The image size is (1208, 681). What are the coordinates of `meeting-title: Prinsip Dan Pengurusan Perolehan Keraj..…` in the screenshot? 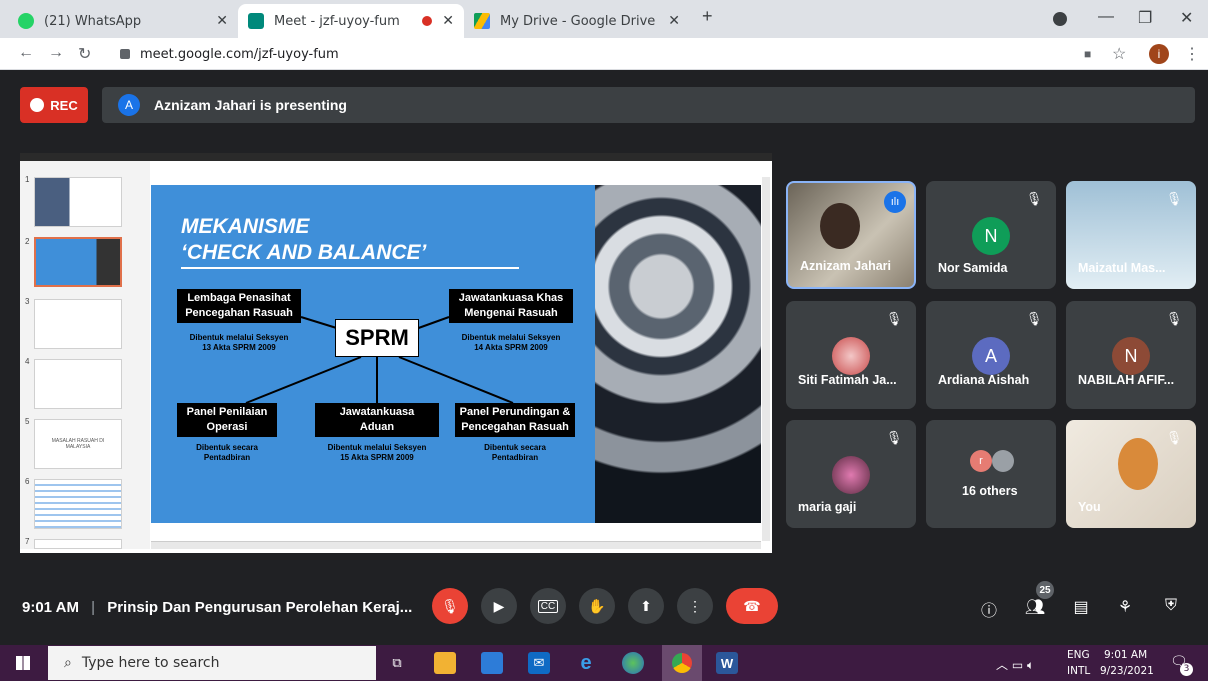 It's located at (260, 607).